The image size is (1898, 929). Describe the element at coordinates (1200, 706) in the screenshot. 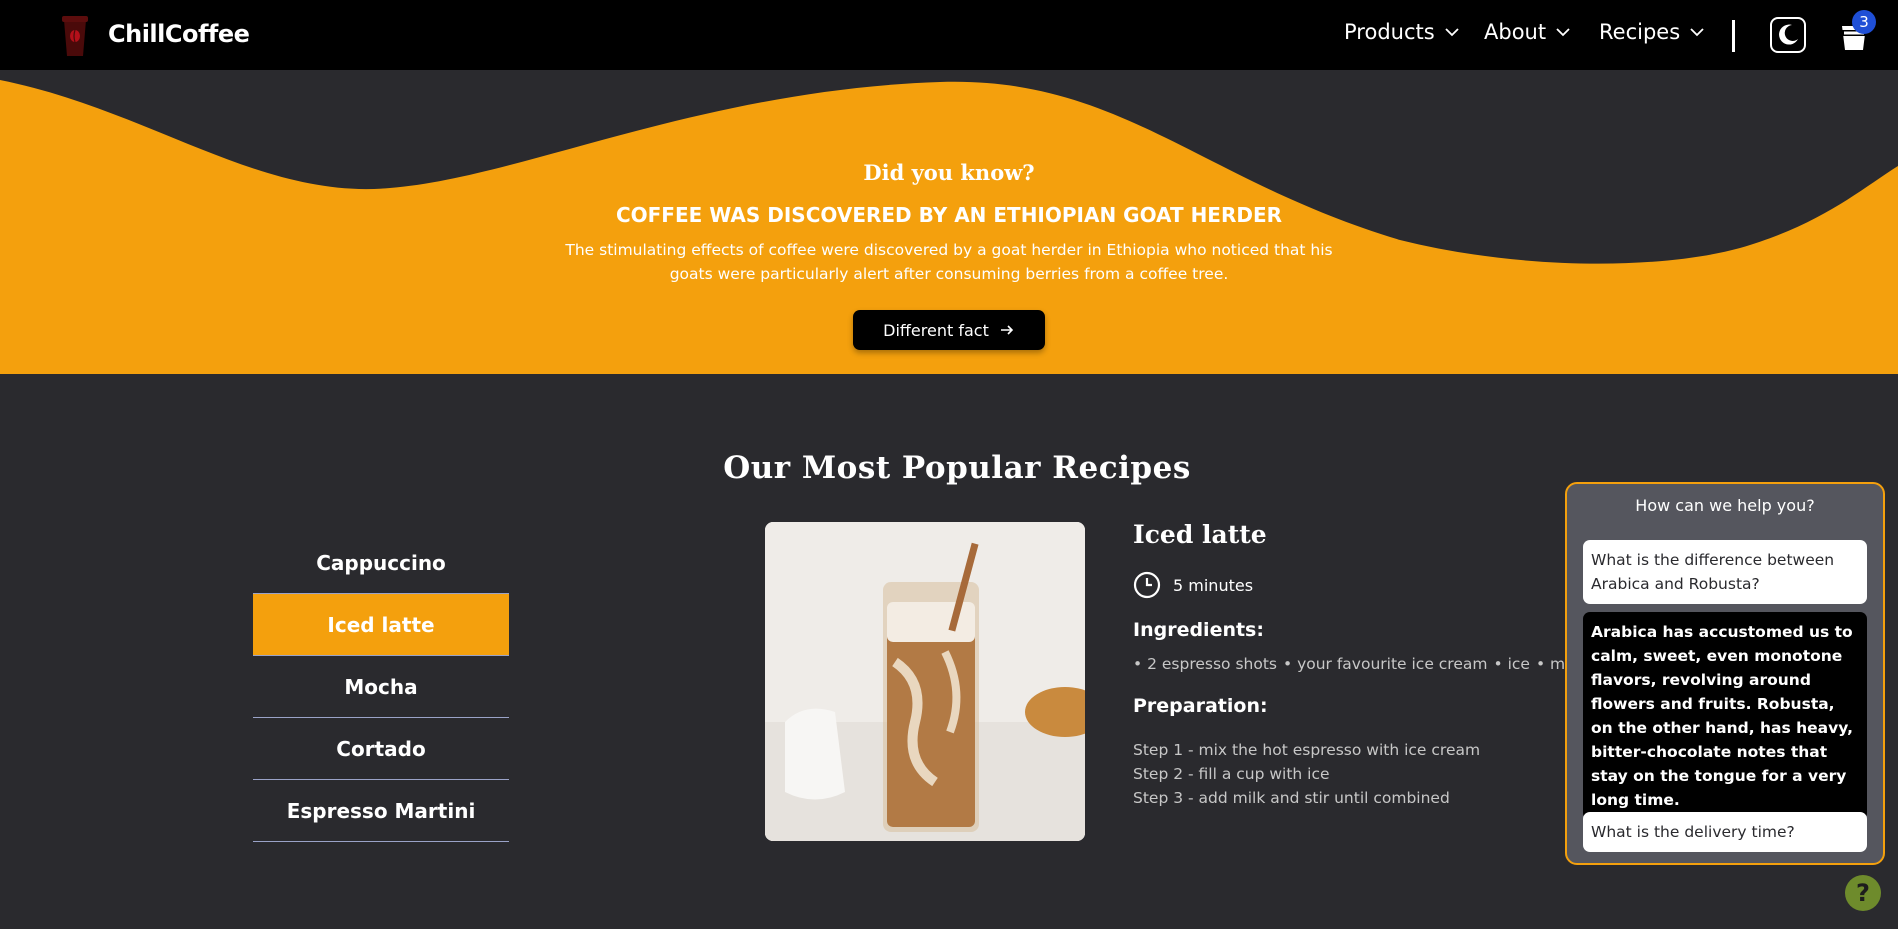

I see `preparation-heading: Preparation:` at that location.